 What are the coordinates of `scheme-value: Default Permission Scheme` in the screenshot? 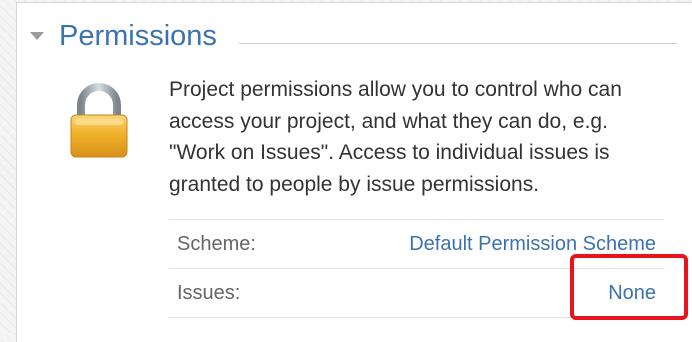 It's located at (482, 244).